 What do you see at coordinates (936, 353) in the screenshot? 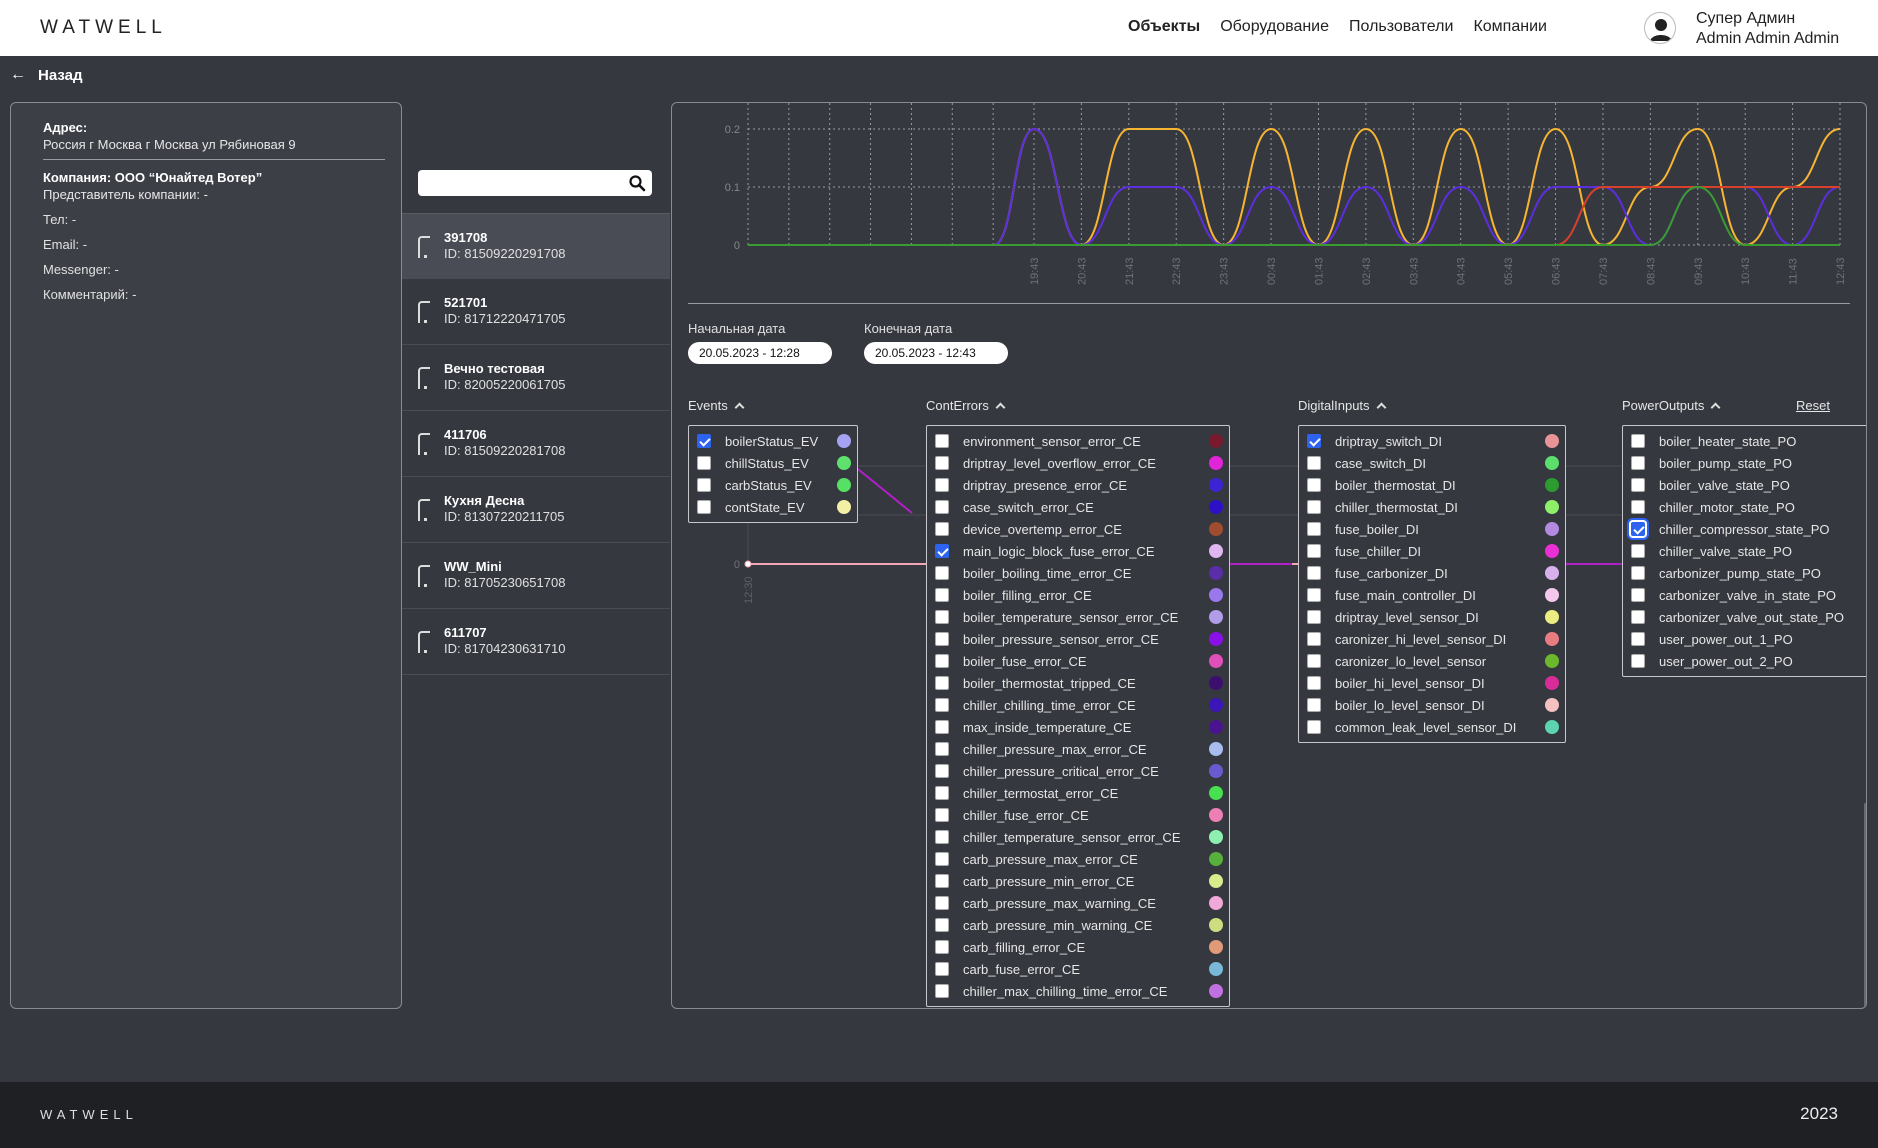
I see `end-date-input: 20.05.2023 - 12:43` at bounding box center [936, 353].